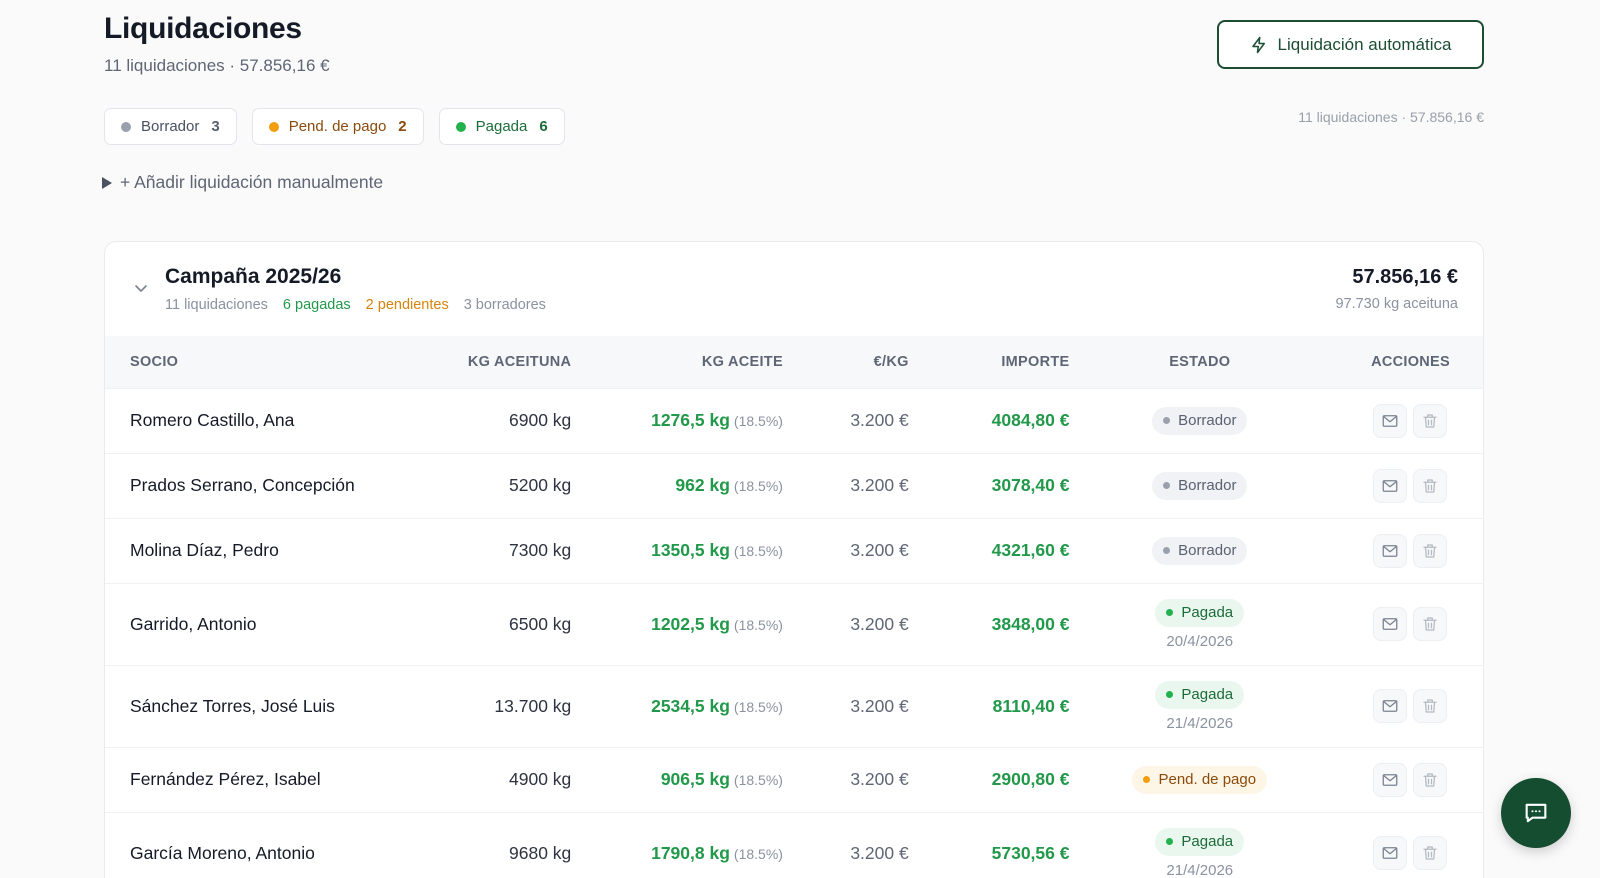  Describe the element at coordinates (503, 362) in the screenshot. I see `col-kg-aceituna: KG ACEITUNA` at that location.